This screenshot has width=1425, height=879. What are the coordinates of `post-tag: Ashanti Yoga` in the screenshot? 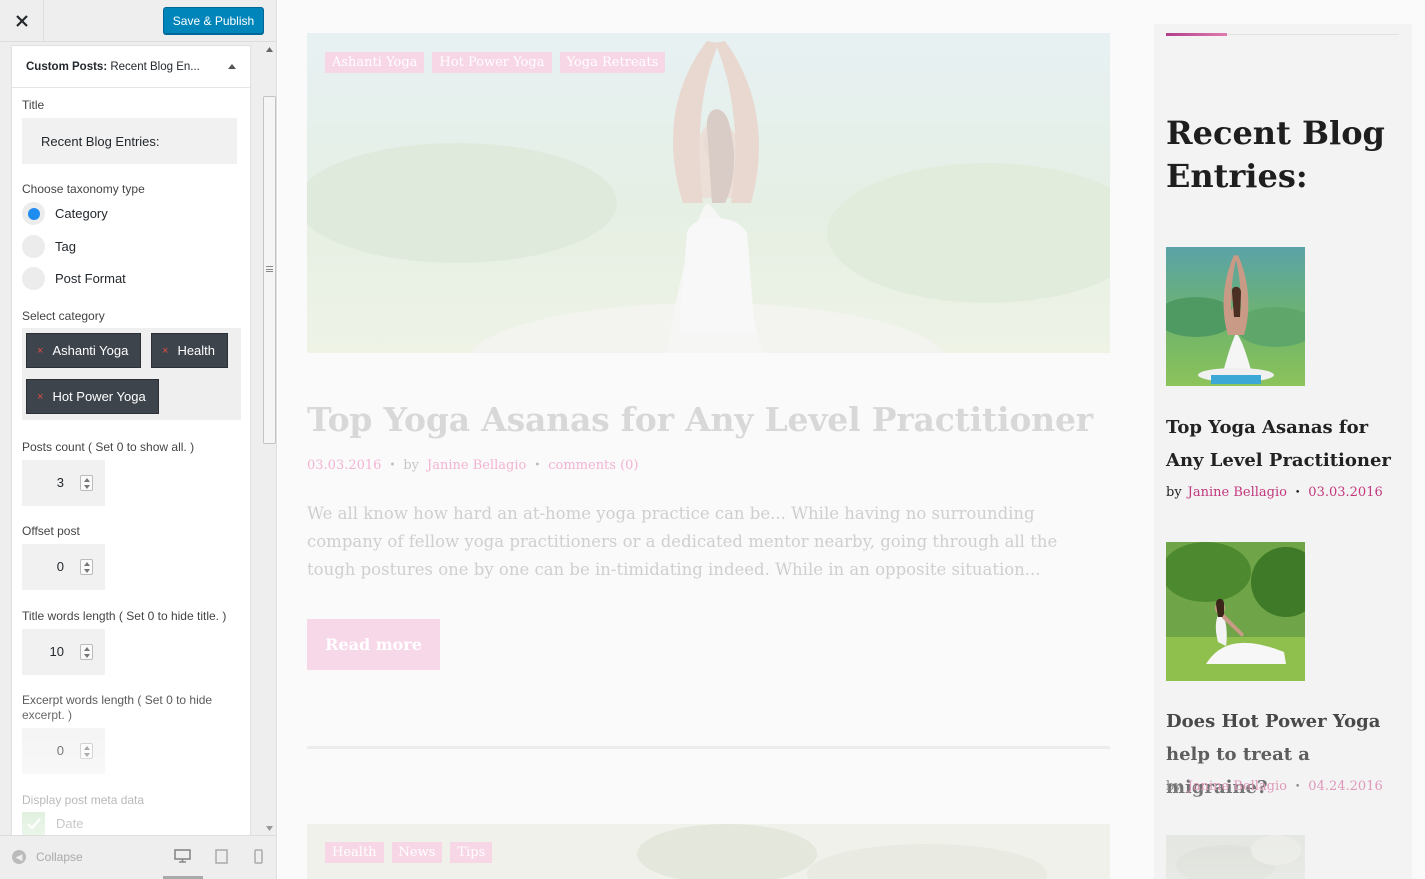 It's located at (375, 62).